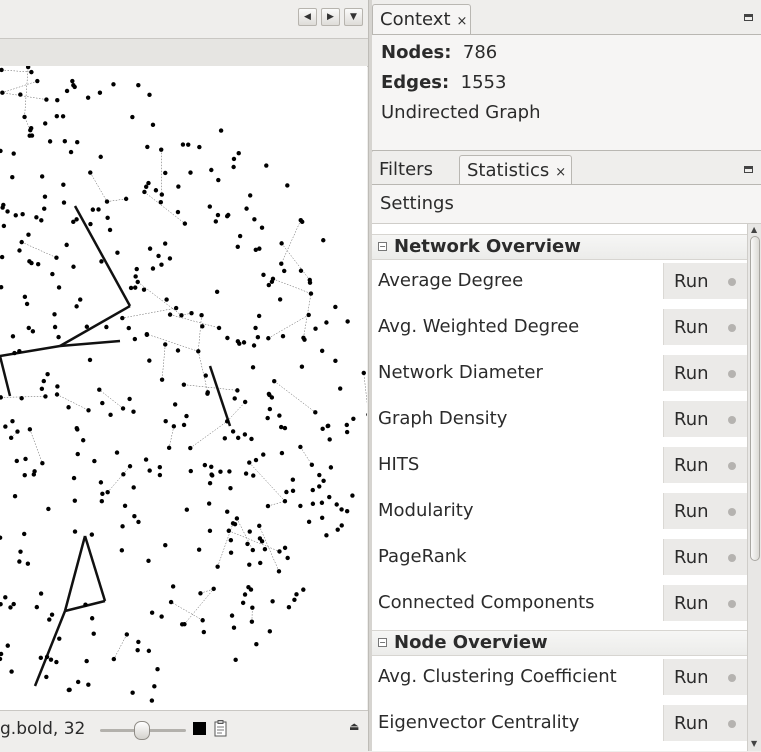 This screenshot has width=761, height=752. Describe the element at coordinates (414, 170) in the screenshot. I see `tab-filters: Filters` at that location.